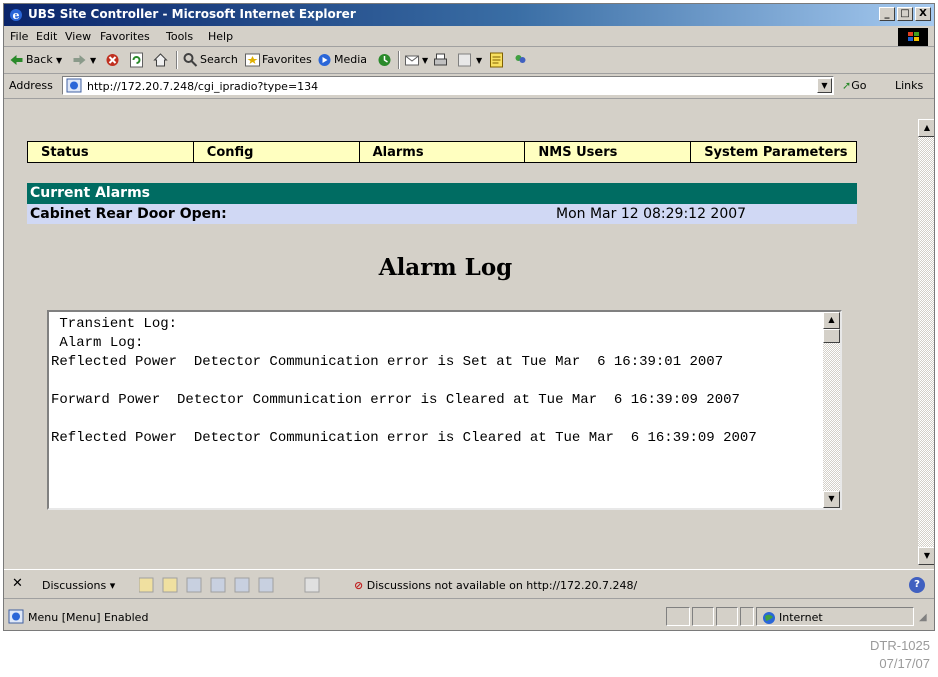 The width and height of the screenshot is (938, 677). What do you see at coordinates (608, 152) in the screenshot?
I see `nav-nms-users-link: NMS Users` at bounding box center [608, 152].